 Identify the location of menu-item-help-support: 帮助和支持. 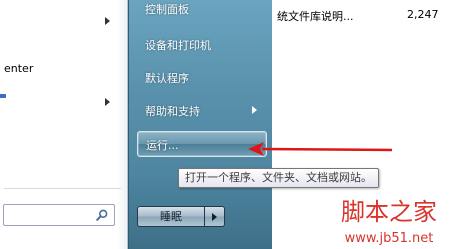
(202, 110).